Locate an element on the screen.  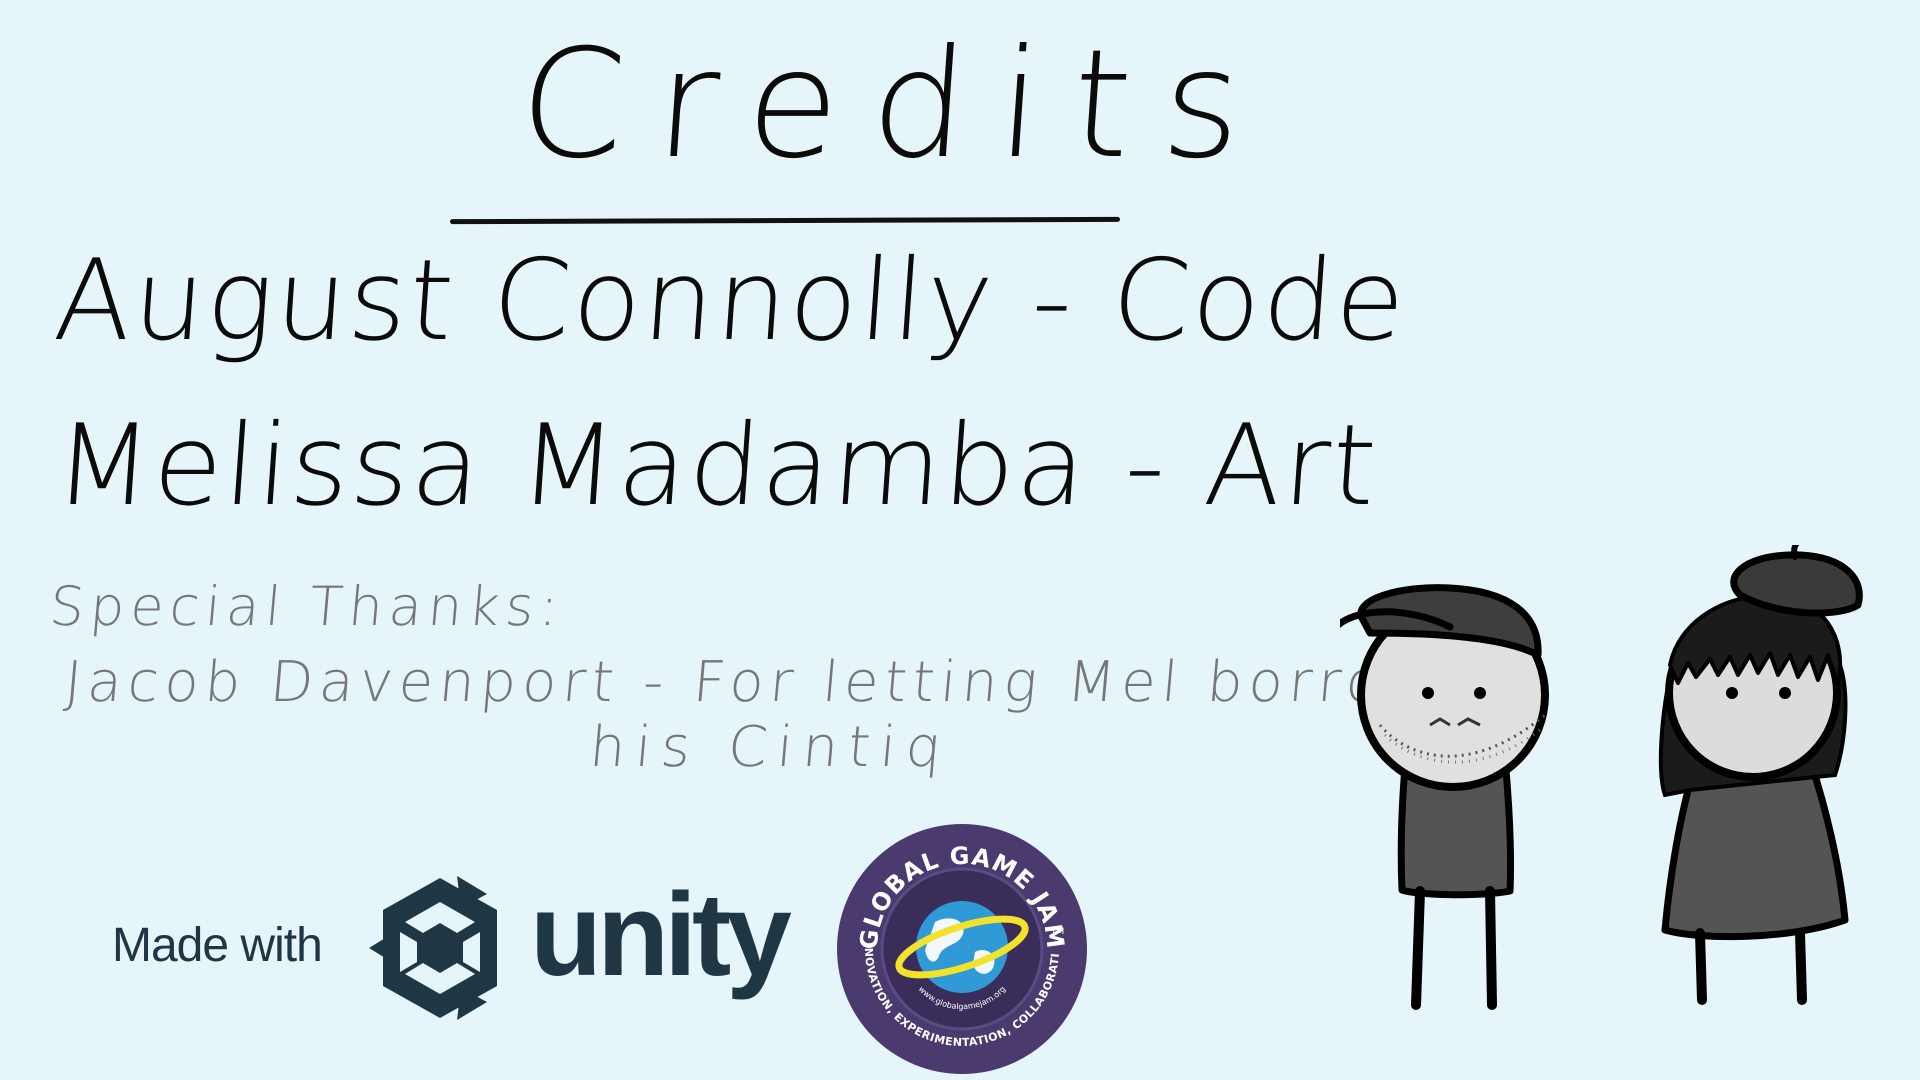
credit-entry-code: August Connolly - Code is located at coordinates (731, 301).